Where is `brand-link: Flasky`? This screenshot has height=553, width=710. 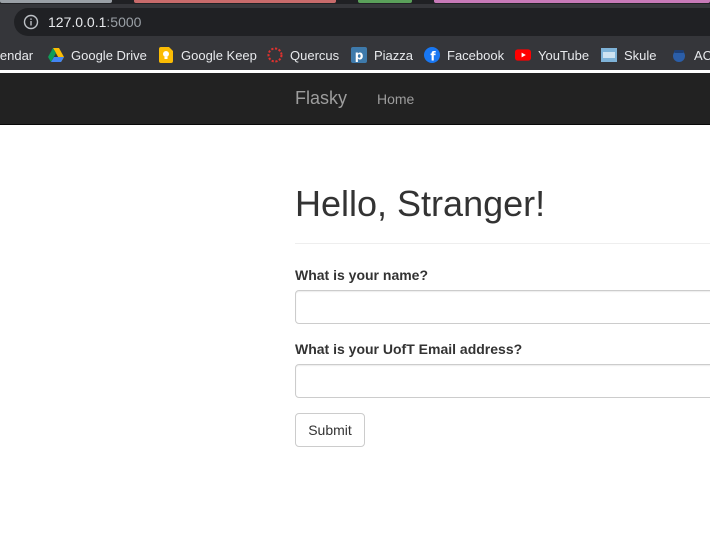 brand-link: Flasky is located at coordinates (321, 98).